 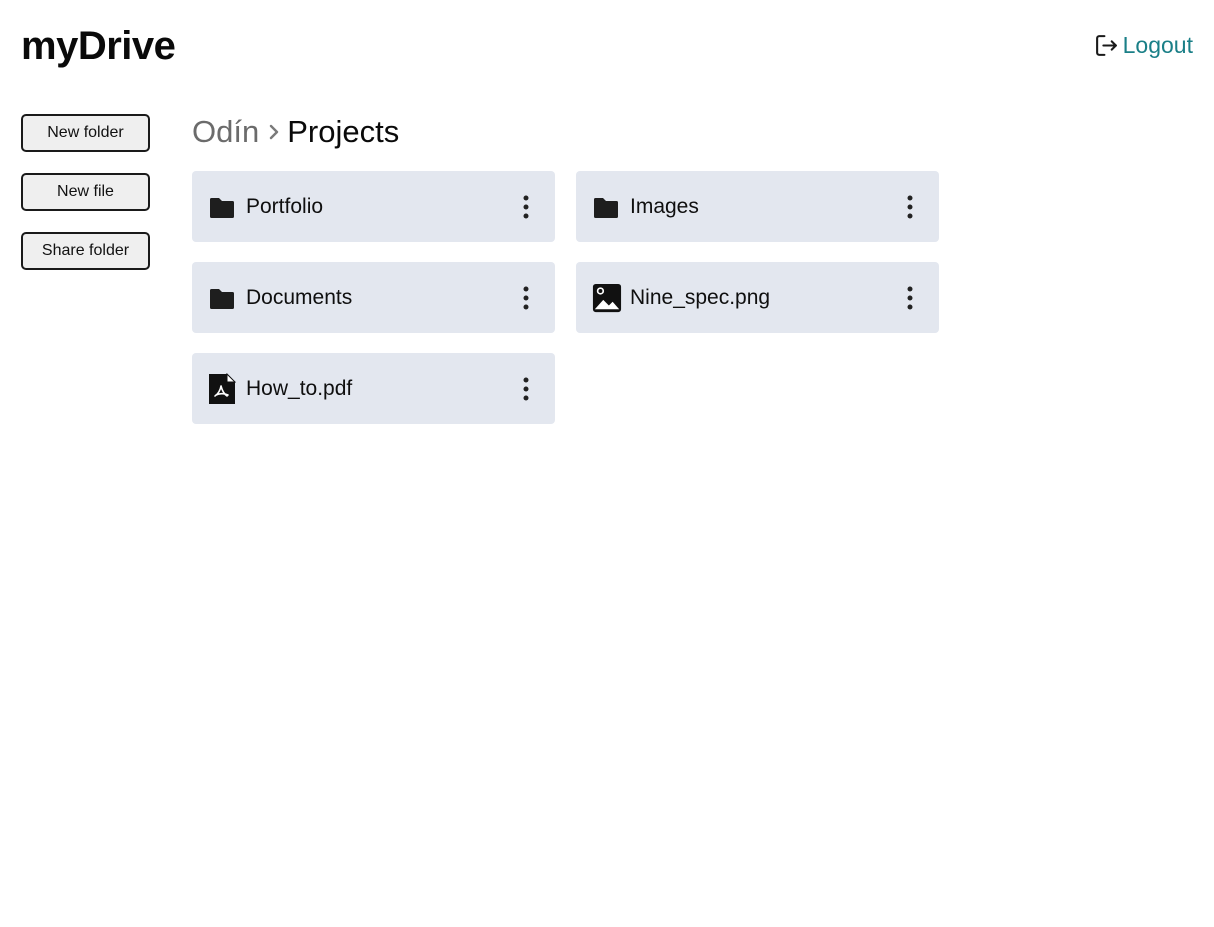 What do you see at coordinates (607, 298) in the screenshot?
I see `image-file-icon` at bounding box center [607, 298].